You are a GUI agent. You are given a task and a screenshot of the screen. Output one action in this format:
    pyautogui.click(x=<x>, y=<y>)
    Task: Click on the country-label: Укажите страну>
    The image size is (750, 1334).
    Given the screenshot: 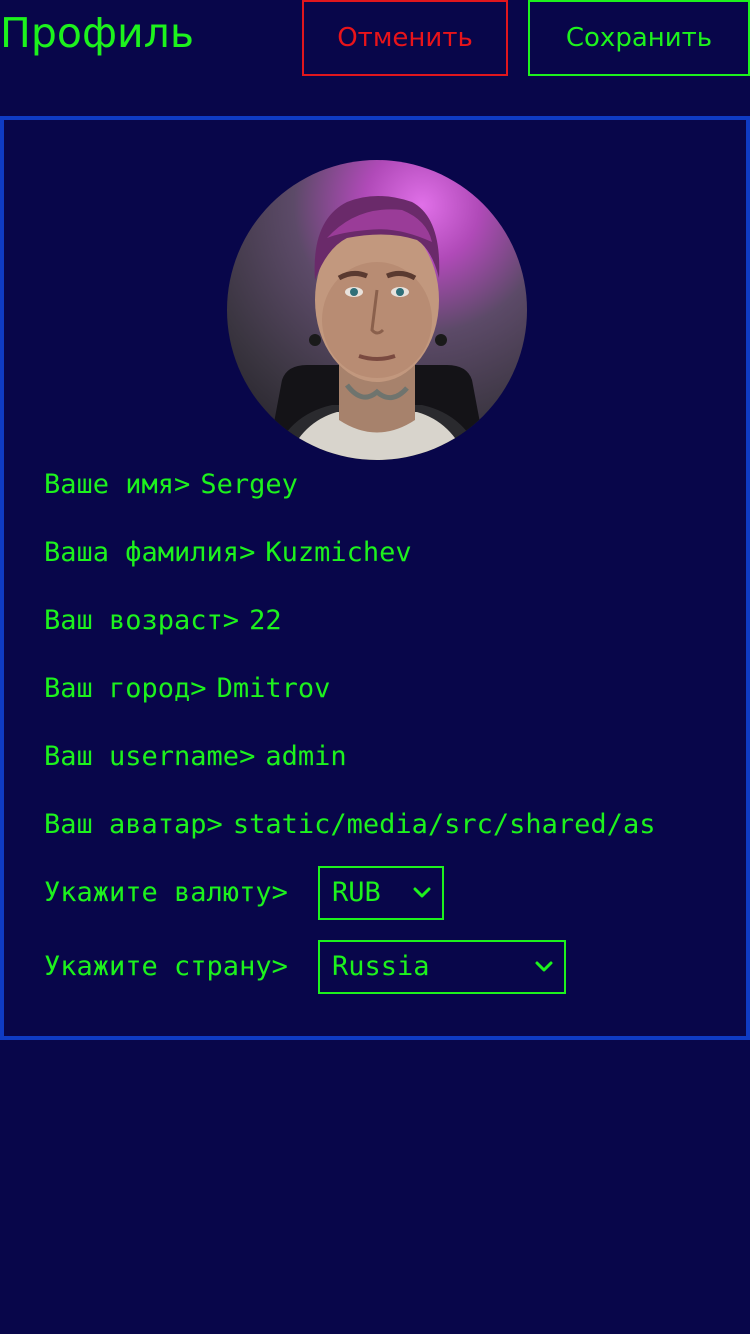 What is the action you would take?
    pyautogui.click(x=166, y=966)
    